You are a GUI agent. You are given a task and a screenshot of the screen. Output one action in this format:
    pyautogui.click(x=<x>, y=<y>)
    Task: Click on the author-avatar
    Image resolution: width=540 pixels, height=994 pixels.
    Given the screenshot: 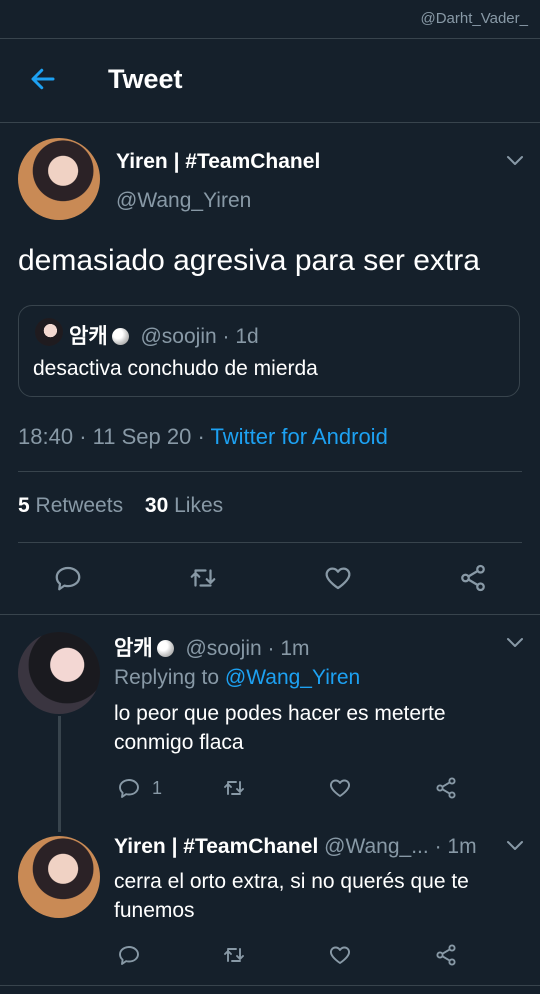 What is the action you would take?
    pyautogui.click(x=59, y=179)
    